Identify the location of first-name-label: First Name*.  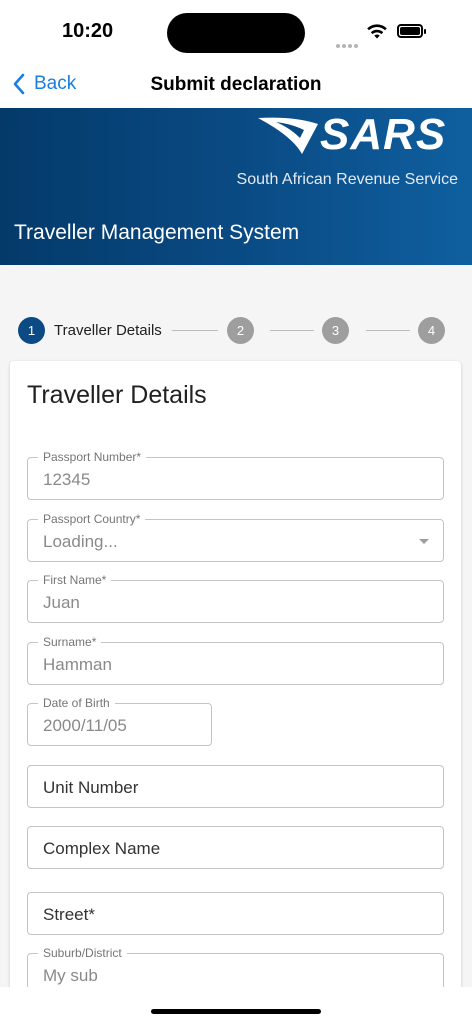
(75, 580).